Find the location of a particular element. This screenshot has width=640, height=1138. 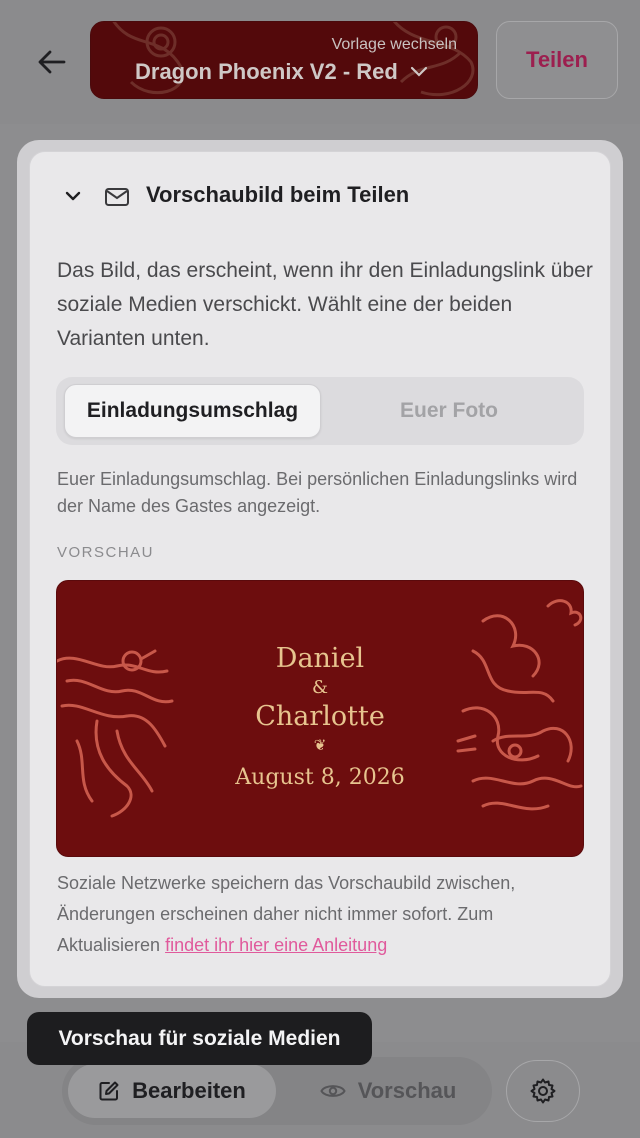

template-name: Dragon Phoenix V2 - Red is located at coordinates (266, 71).